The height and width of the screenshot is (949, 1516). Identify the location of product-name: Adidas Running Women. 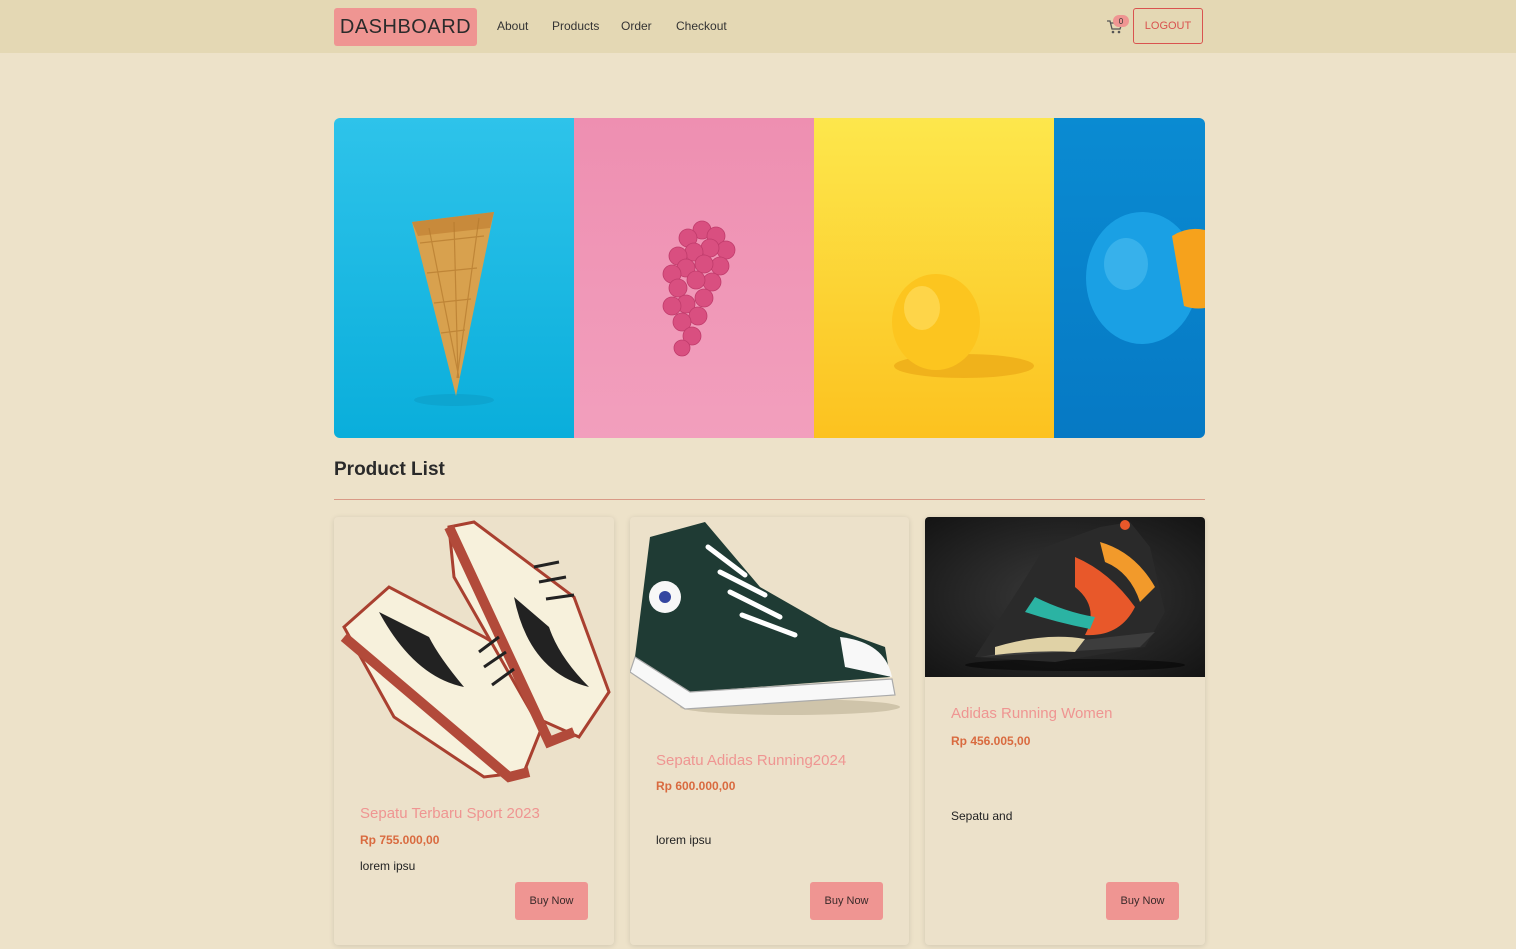
(1031, 713).